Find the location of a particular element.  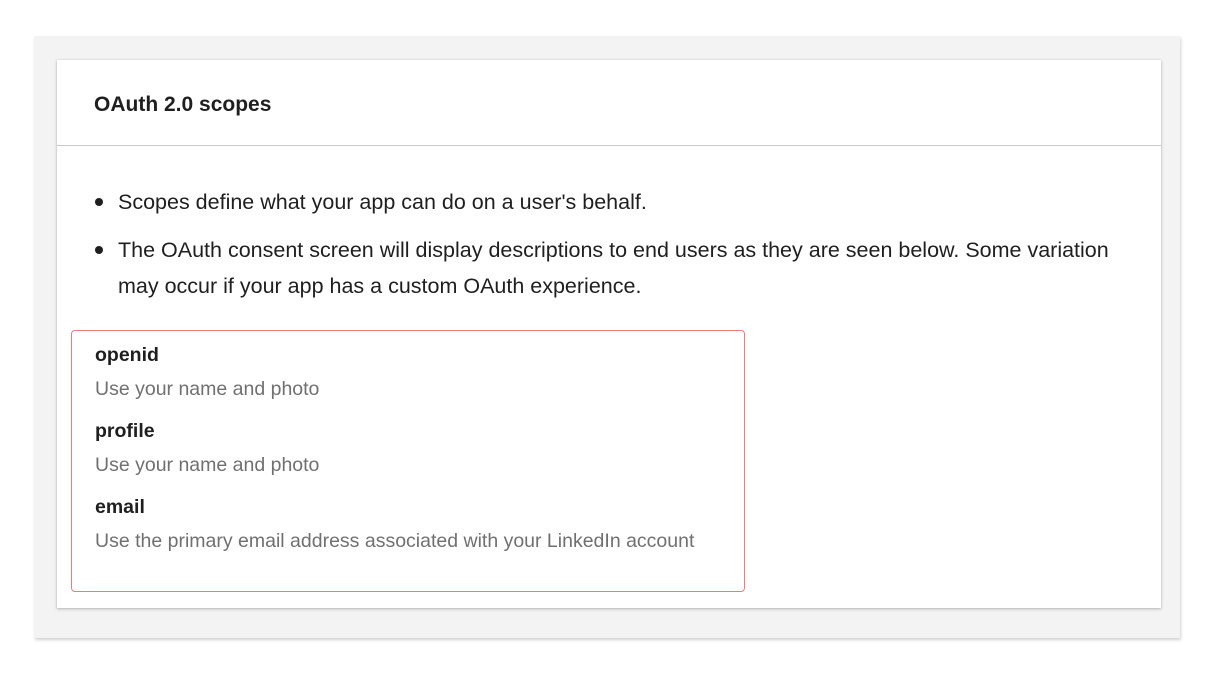

scope-item-openid: openid Use your name and photo is located at coordinates (419, 373).